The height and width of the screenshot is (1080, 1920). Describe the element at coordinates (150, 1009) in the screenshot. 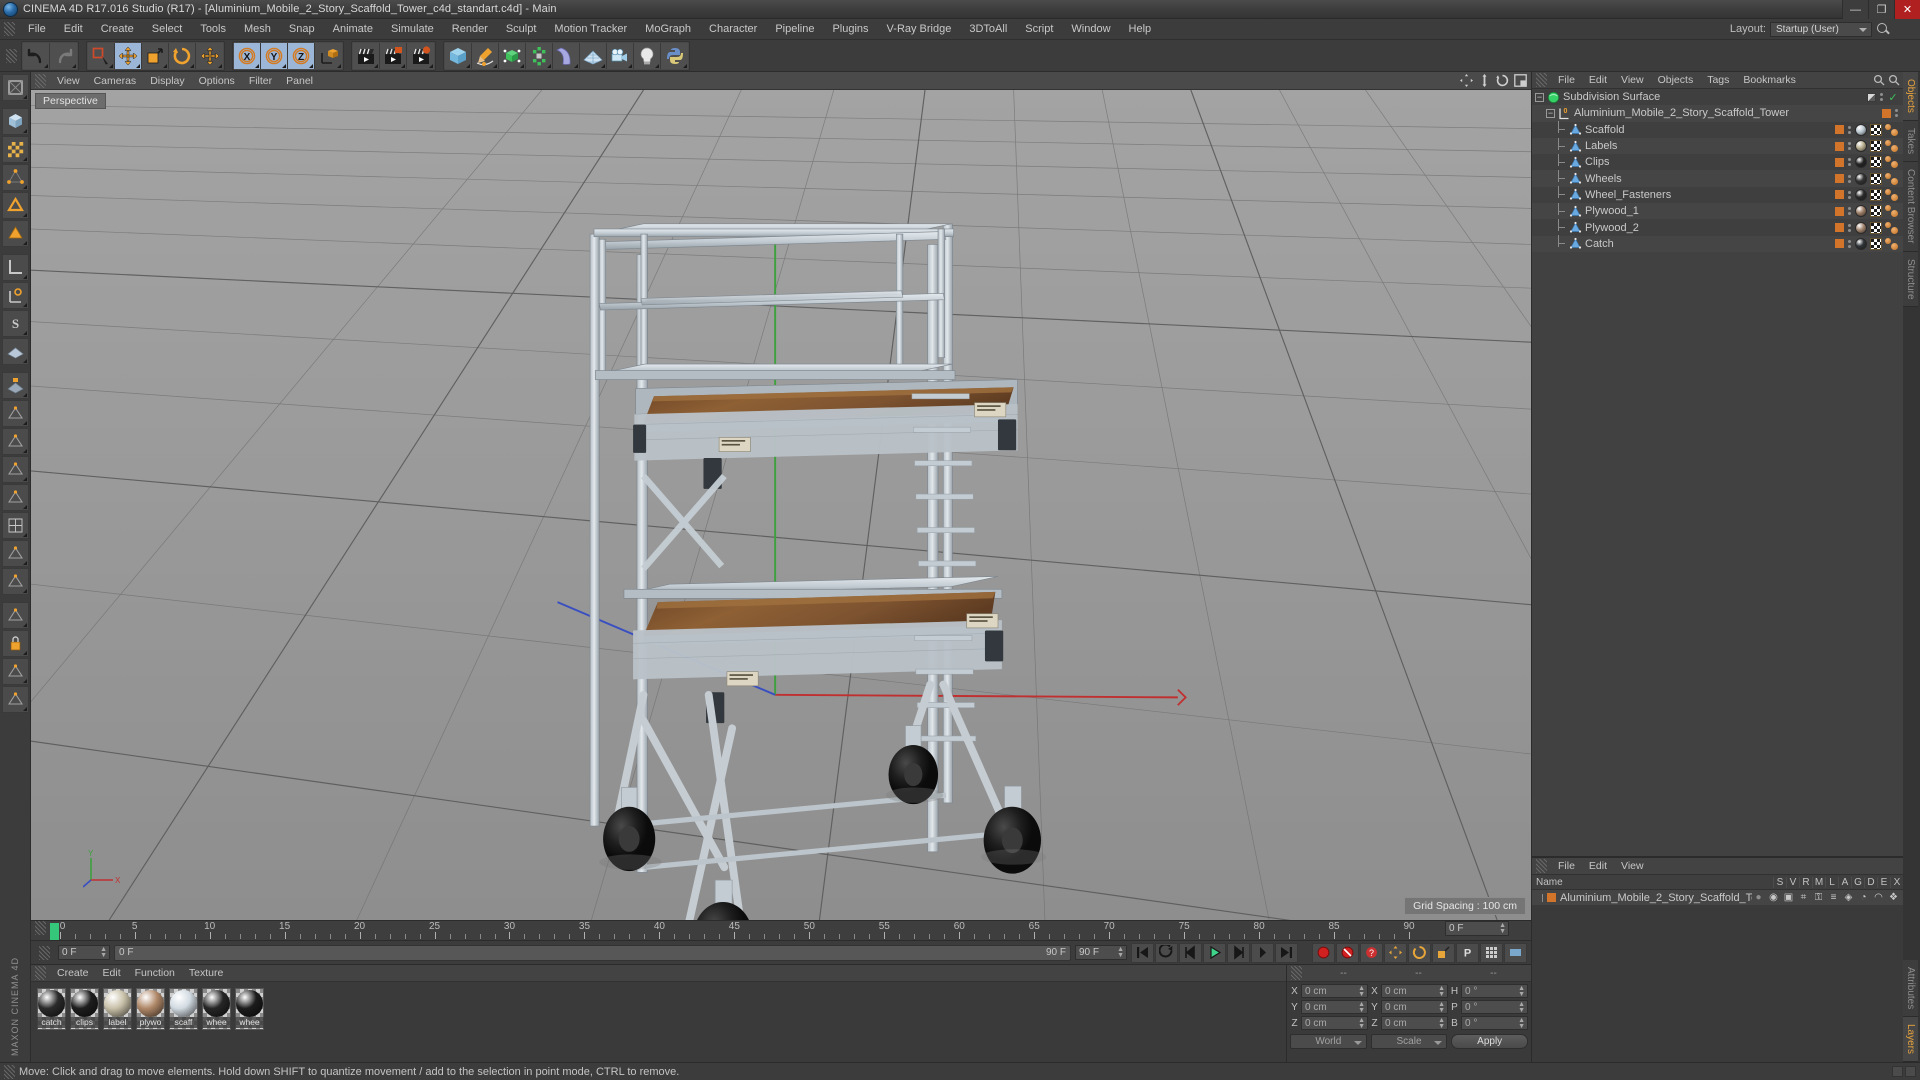

I see `material-plywood: plywo` at that location.